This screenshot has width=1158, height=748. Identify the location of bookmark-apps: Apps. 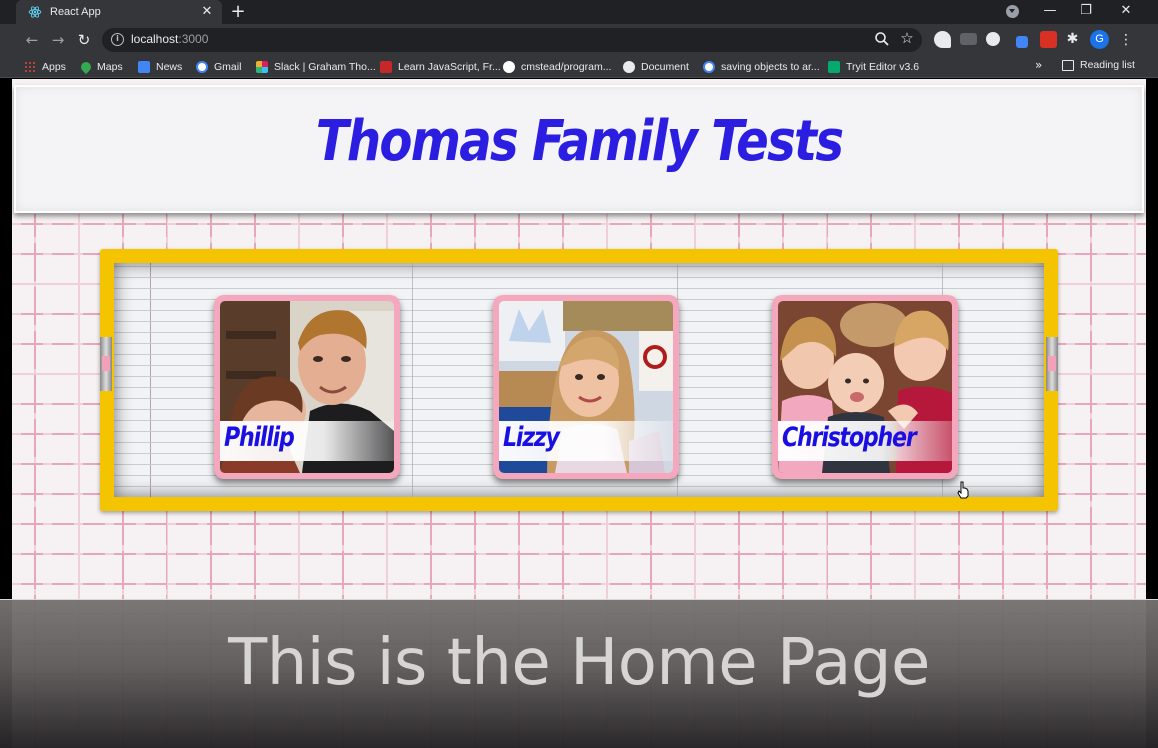
(45, 67).